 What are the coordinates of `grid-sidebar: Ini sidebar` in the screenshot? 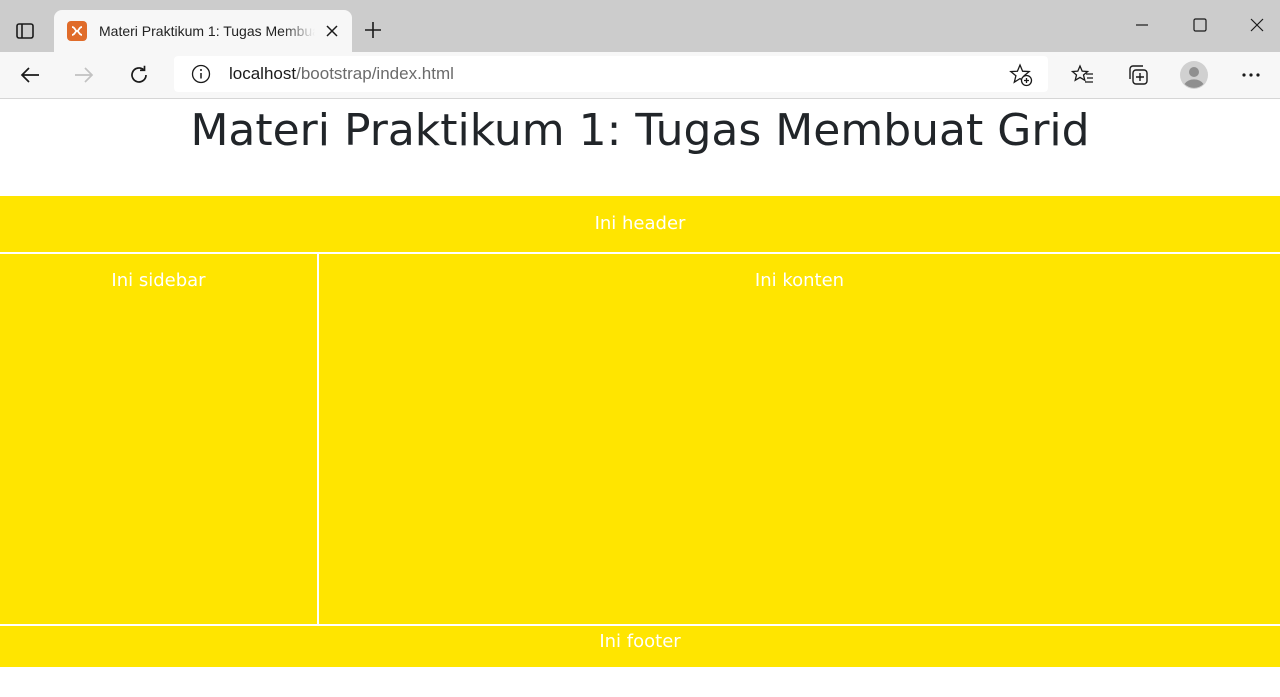 It's located at (159, 439).